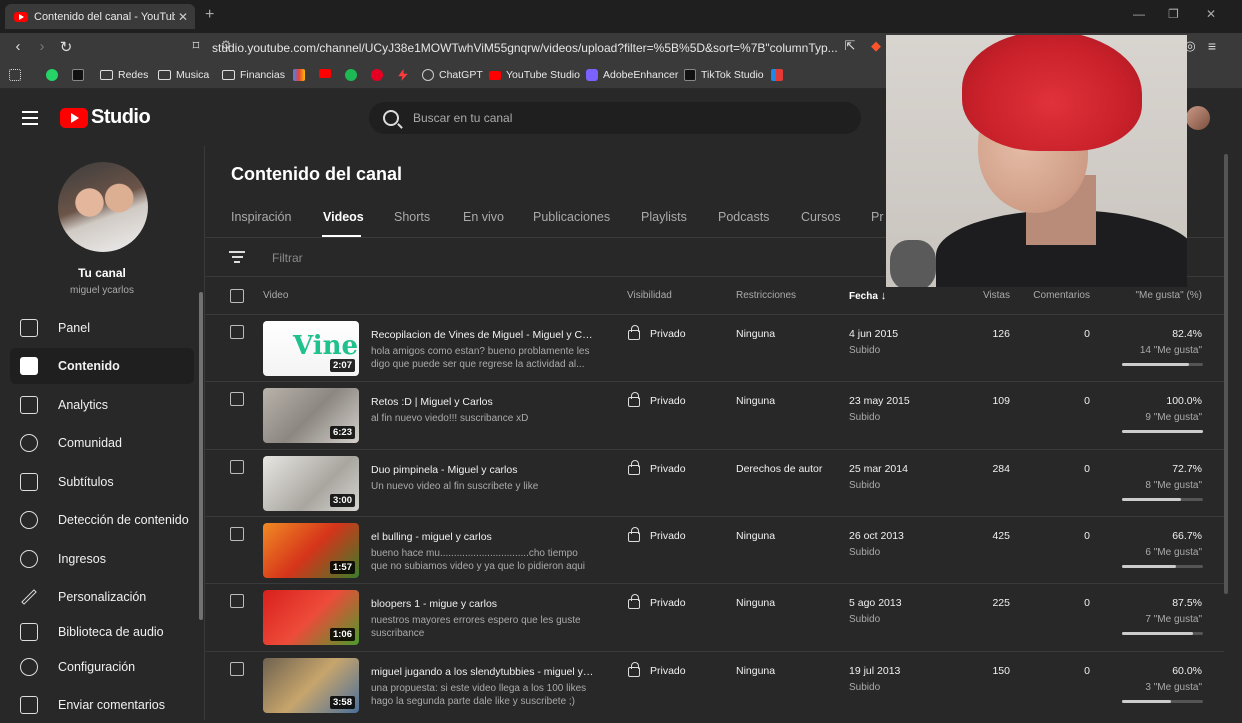  I want to click on sidebar-item-personalizacion: Personalización, so click(102, 597).